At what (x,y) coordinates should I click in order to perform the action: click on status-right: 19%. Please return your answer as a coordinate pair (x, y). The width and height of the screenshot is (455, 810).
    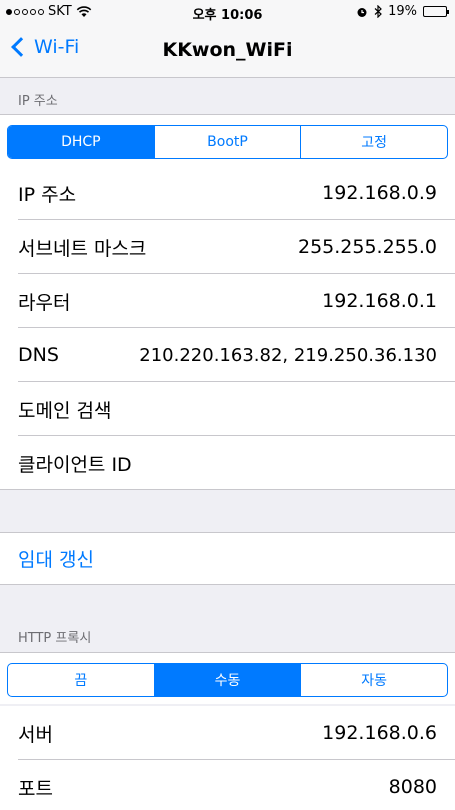
    Looking at the image, I should click on (402, 11).